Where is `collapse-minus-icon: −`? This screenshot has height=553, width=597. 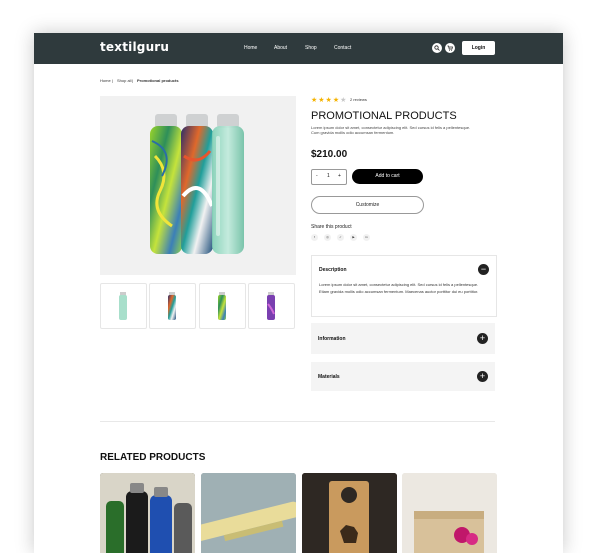 collapse-minus-icon: − is located at coordinates (483, 269).